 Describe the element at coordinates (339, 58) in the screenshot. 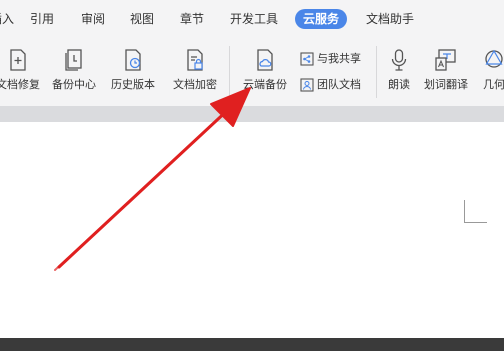

I see `shared-with-me-label: 与我共享` at that location.